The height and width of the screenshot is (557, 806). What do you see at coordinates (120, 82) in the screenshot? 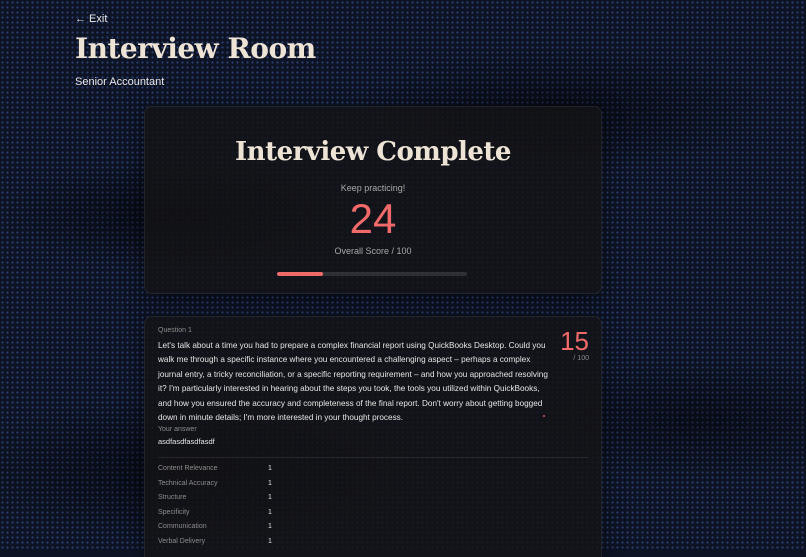
I see `role-subtitle: Senior Accountant` at bounding box center [120, 82].